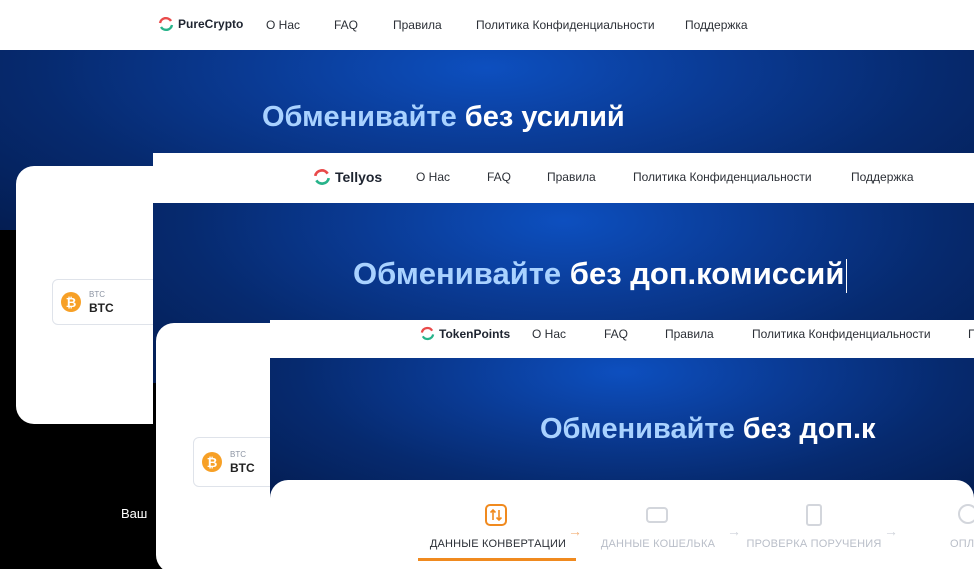 The width and height of the screenshot is (974, 569). Describe the element at coordinates (657, 515) in the screenshot. I see `wallet-icon` at that location.